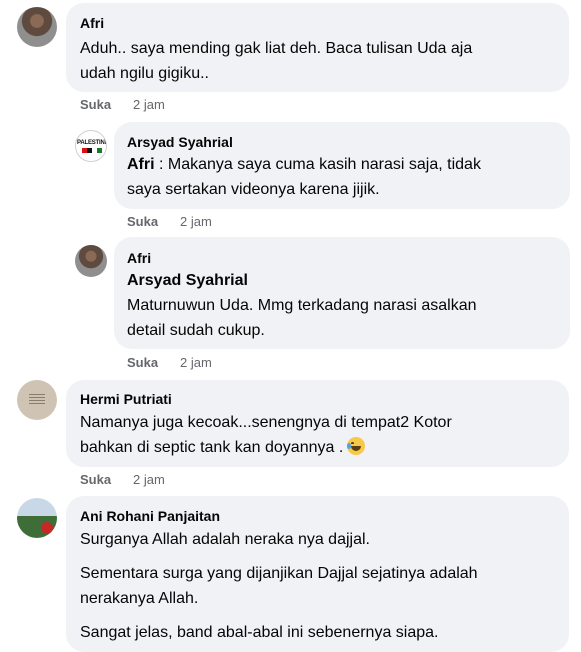  What do you see at coordinates (196, 330) in the screenshot?
I see `comment-text-line: detail sudah cukup.` at bounding box center [196, 330].